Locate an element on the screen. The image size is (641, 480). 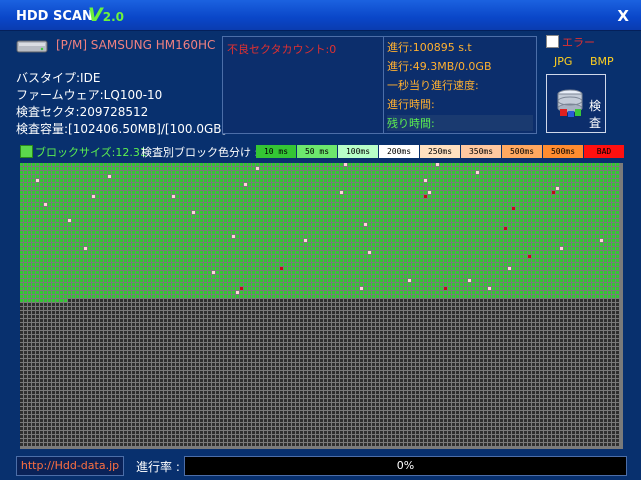
close-button: X is located at coordinates (623, 16).